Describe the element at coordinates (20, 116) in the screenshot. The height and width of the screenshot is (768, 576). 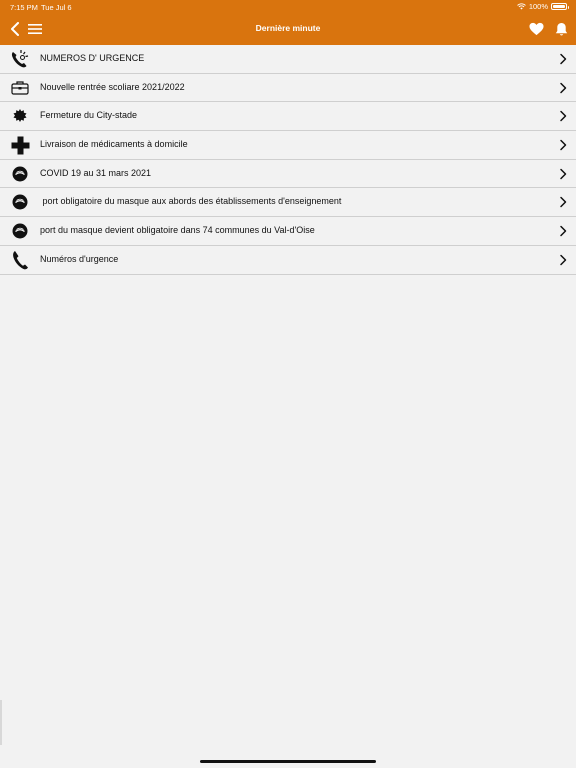
I see `badge-icon` at that location.